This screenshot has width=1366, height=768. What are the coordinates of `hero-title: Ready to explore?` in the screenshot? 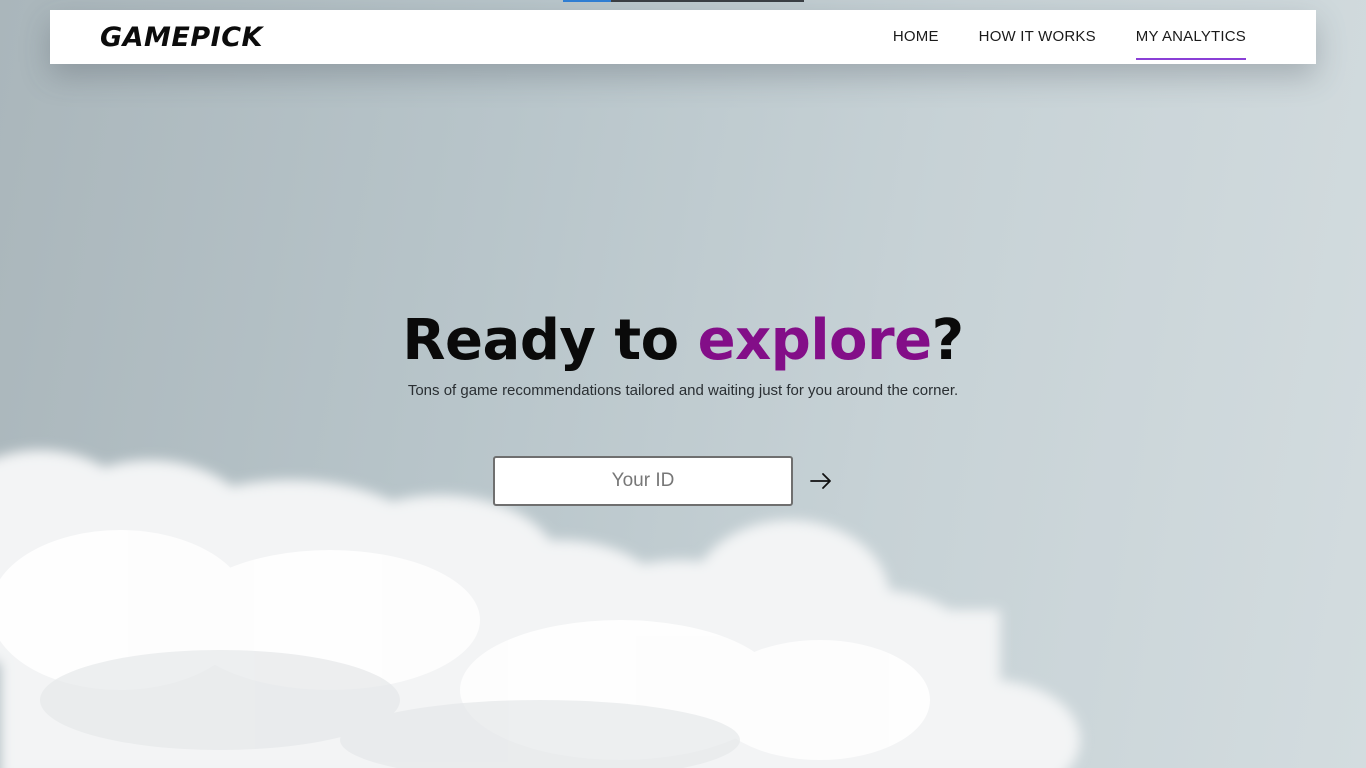 It's located at (683, 341).